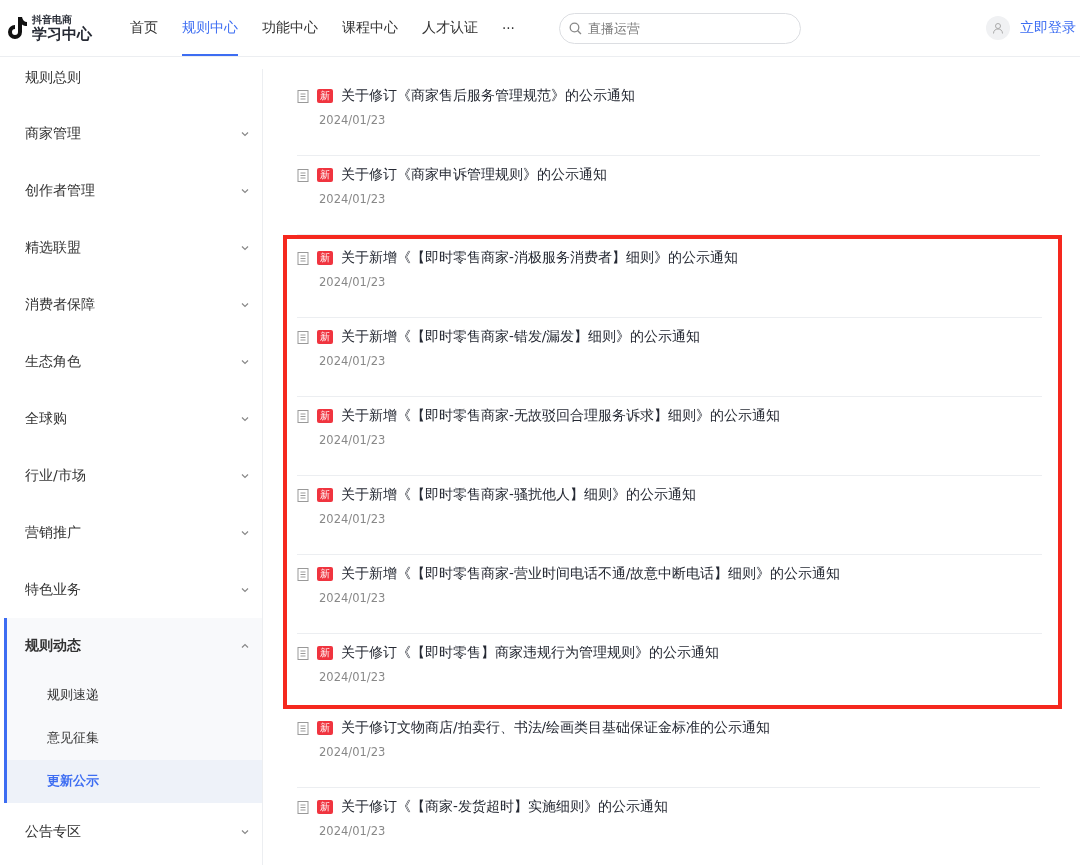 The width and height of the screenshot is (1080, 865). Describe the element at coordinates (133, 418) in the screenshot. I see `sidebar-item: 全球购` at that location.